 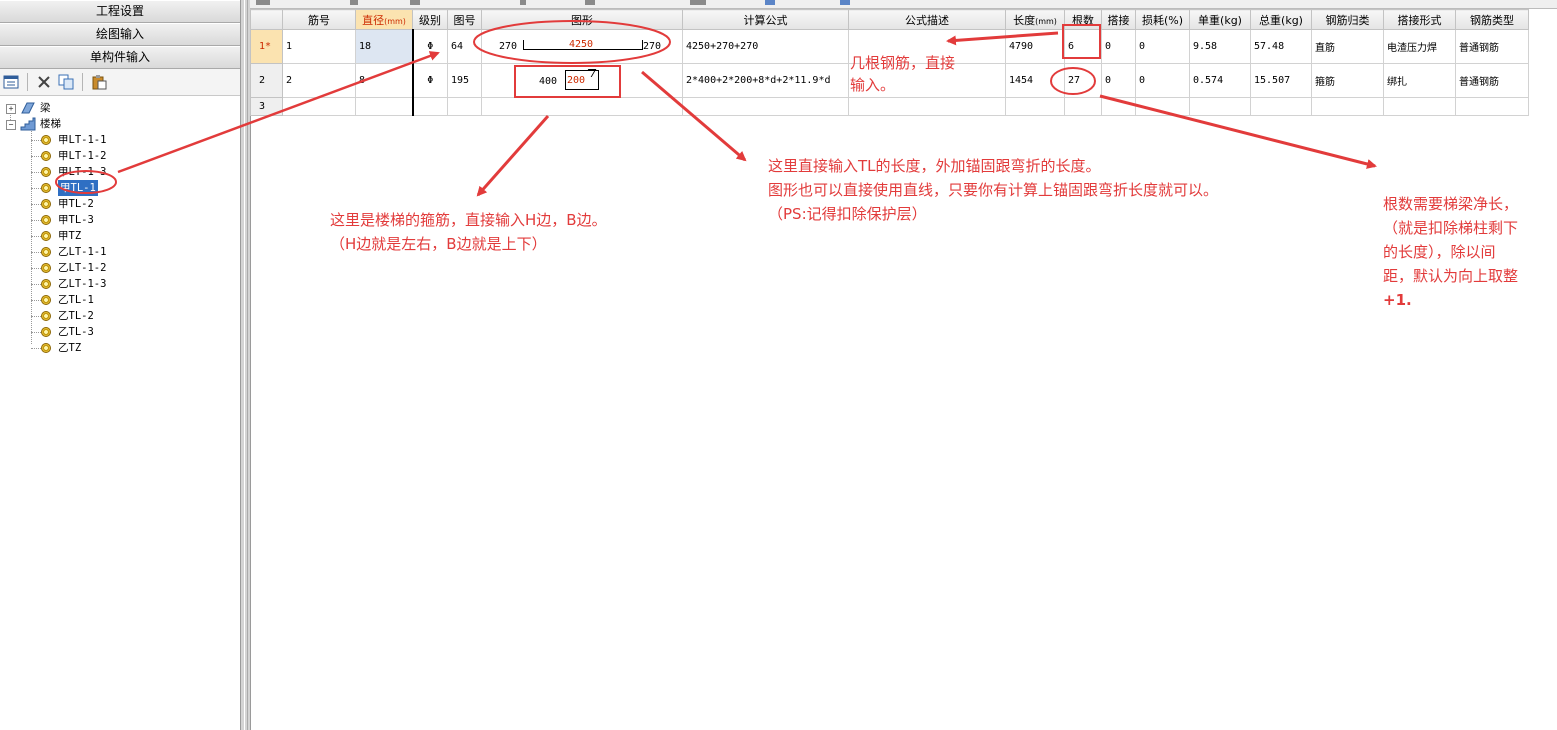 I want to click on header-lap-type: 搭接形式, so click(x=1419, y=19).